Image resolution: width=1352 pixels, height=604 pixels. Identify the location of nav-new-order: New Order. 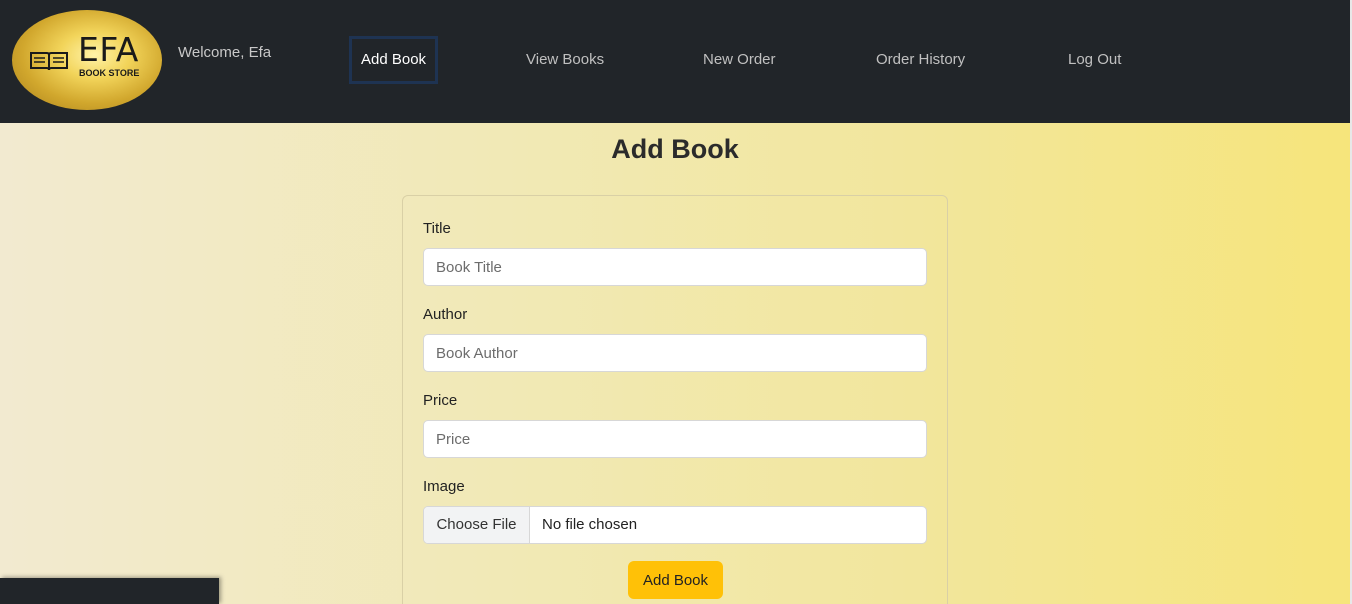
(739, 60).